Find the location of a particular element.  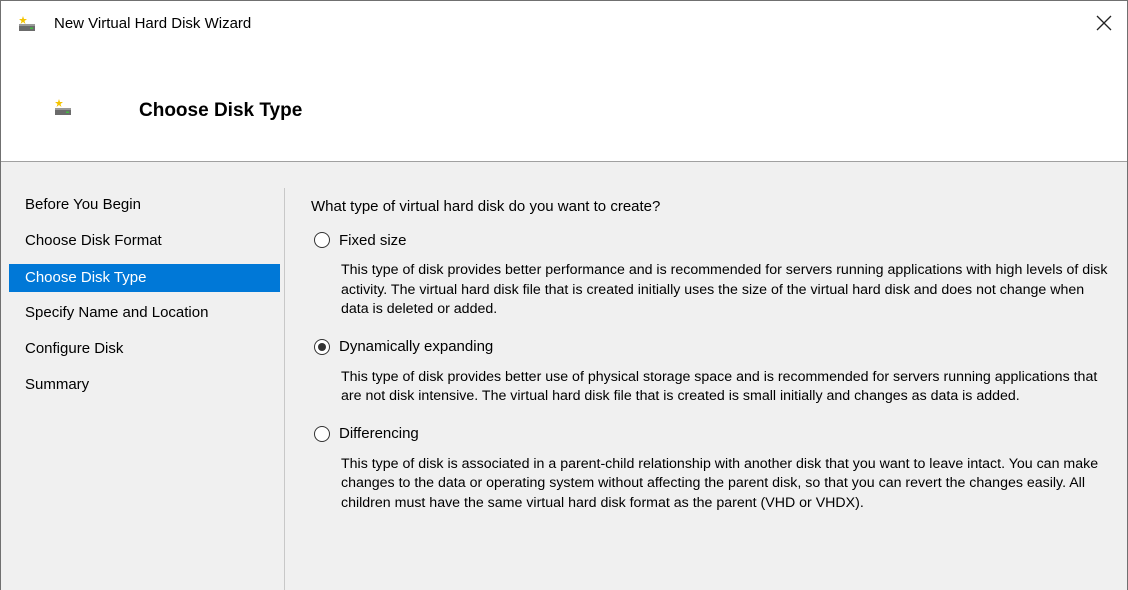

nav-divider is located at coordinates (284, 389).